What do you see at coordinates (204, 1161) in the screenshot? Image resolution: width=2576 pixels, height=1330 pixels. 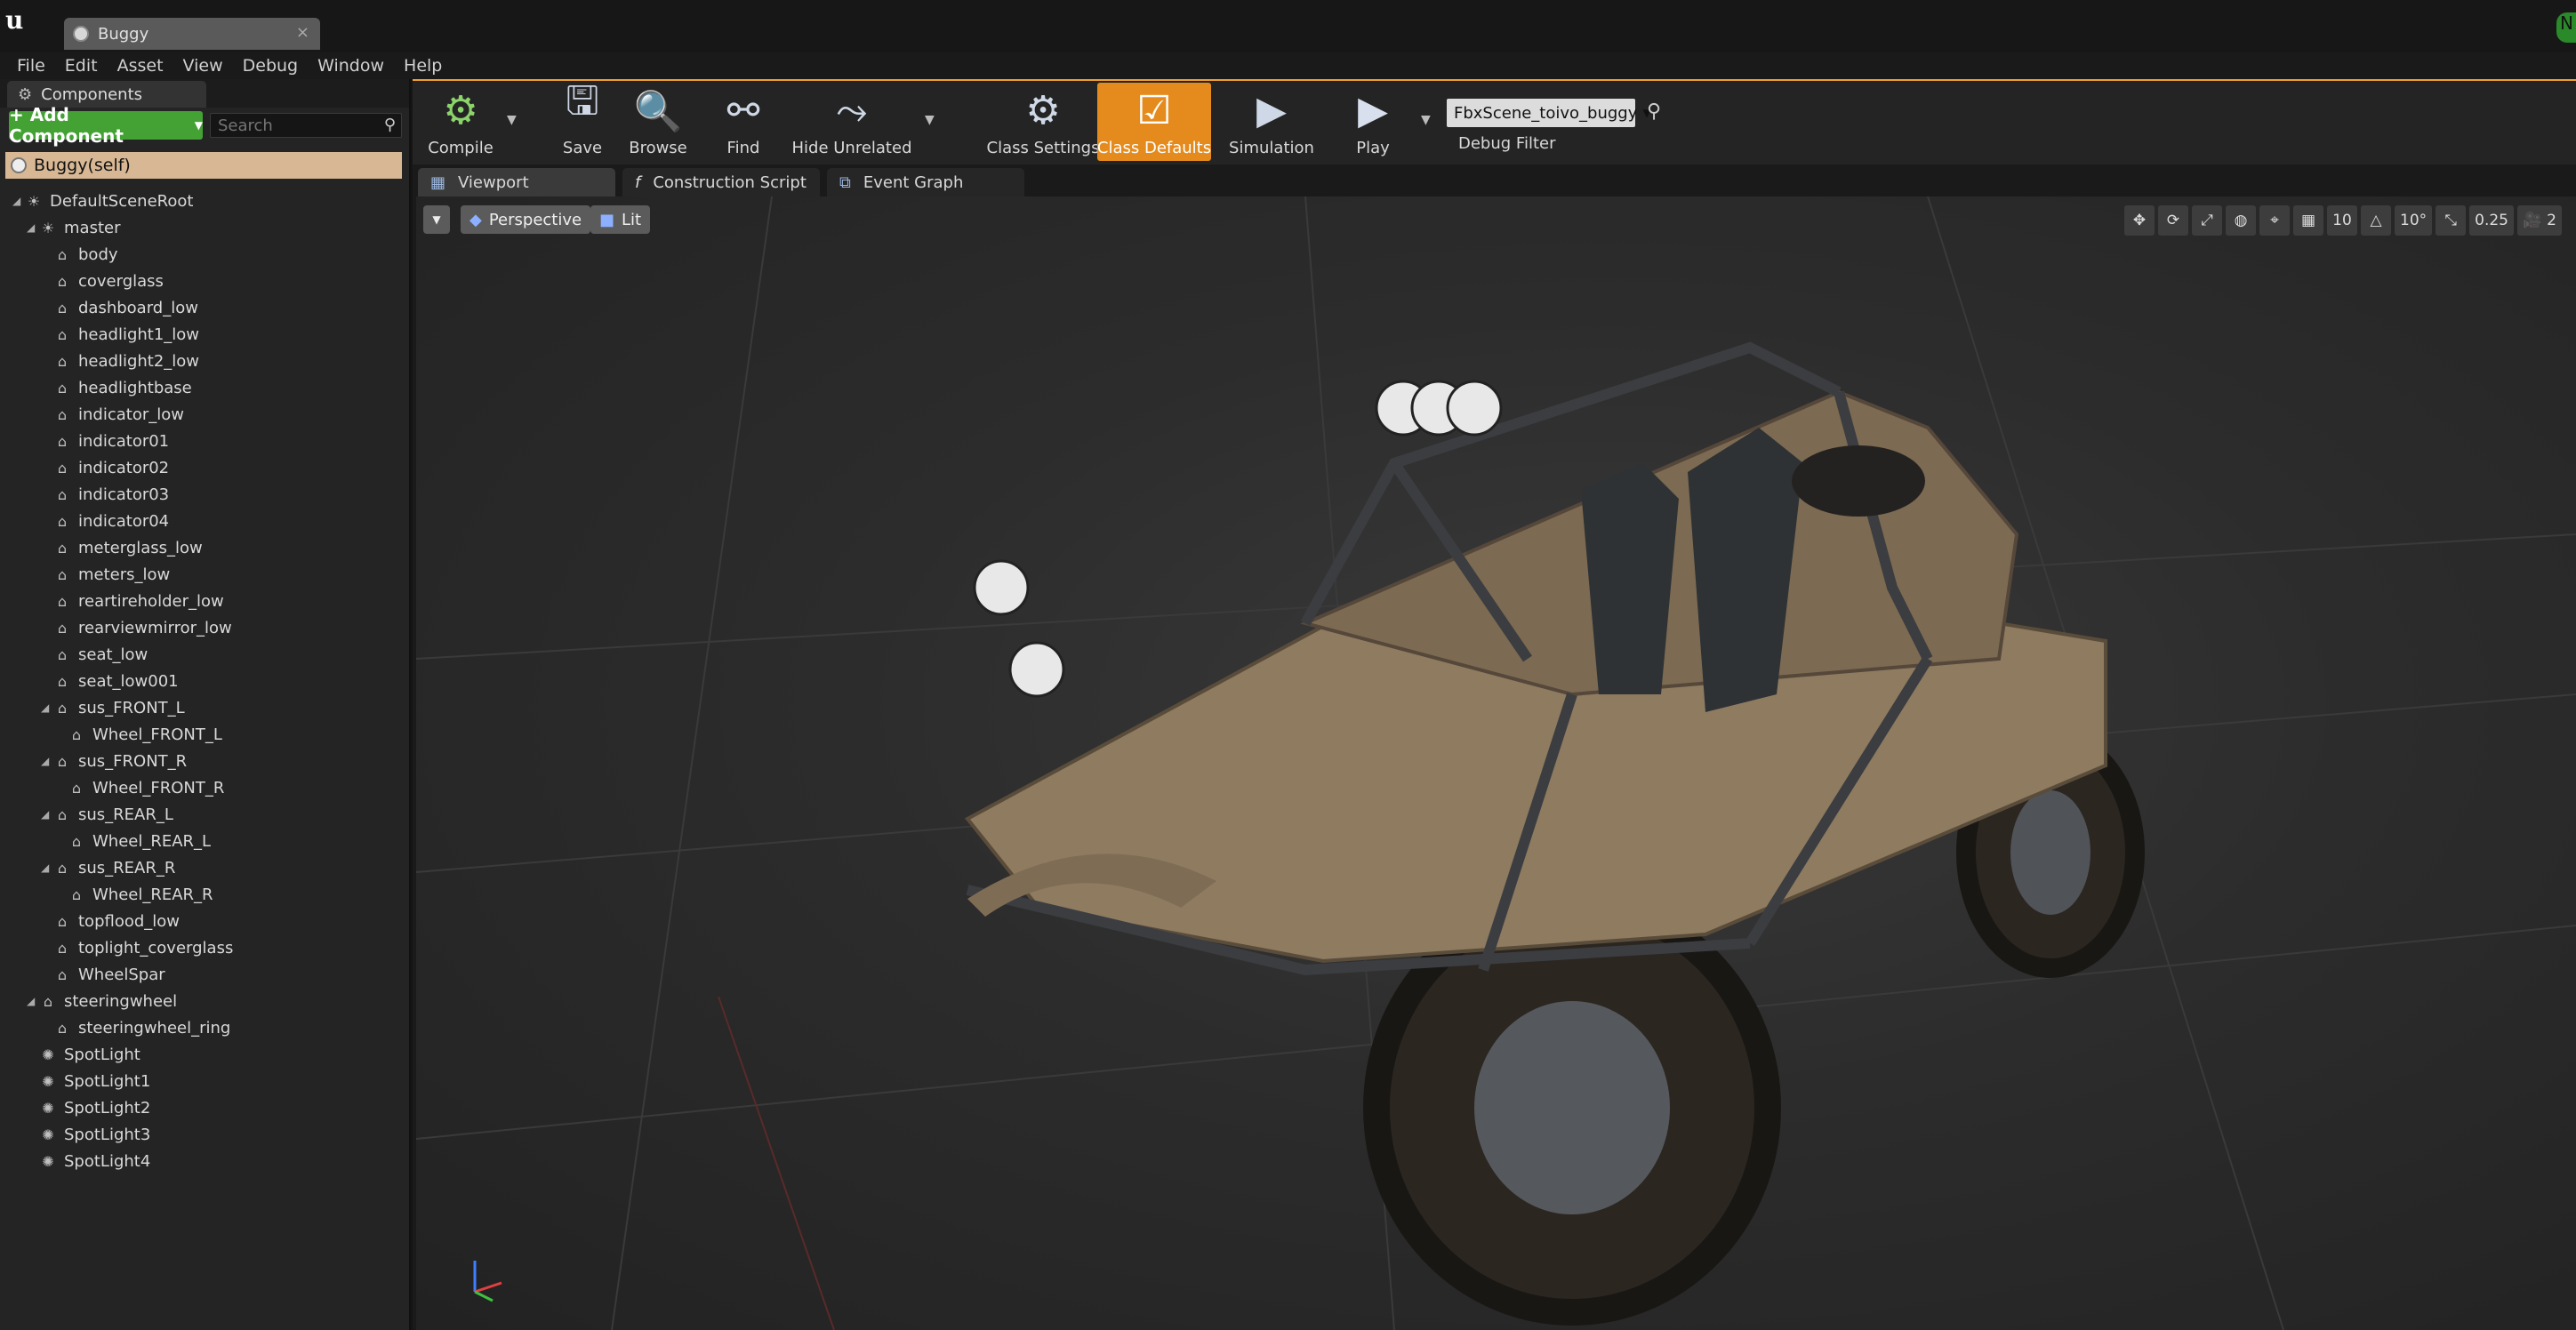 I see `tree-item: ✺ SpotLight4` at bounding box center [204, 1161].